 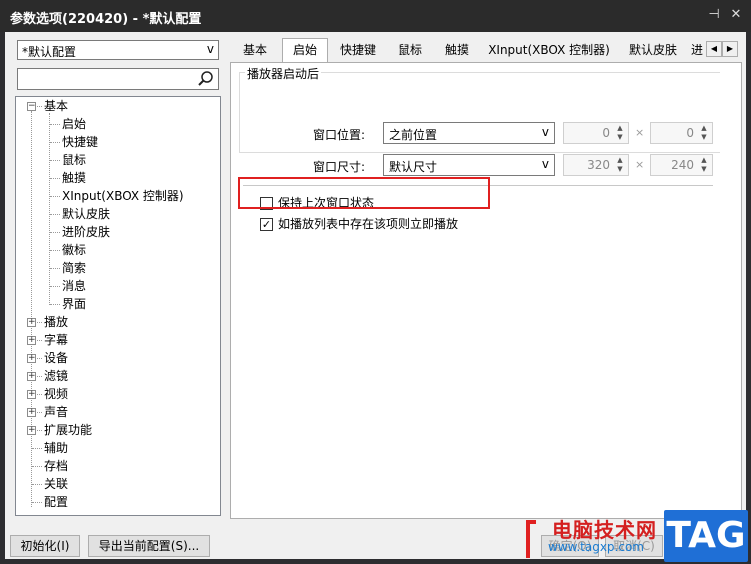 I want to click on checkmark-icon: ✓, so click(x=266, y=224).